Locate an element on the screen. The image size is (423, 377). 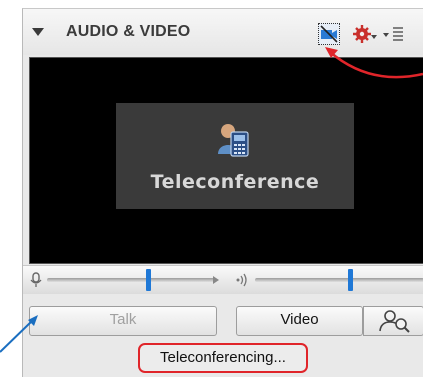
microphone-icon is located at coordinates (36, 279).